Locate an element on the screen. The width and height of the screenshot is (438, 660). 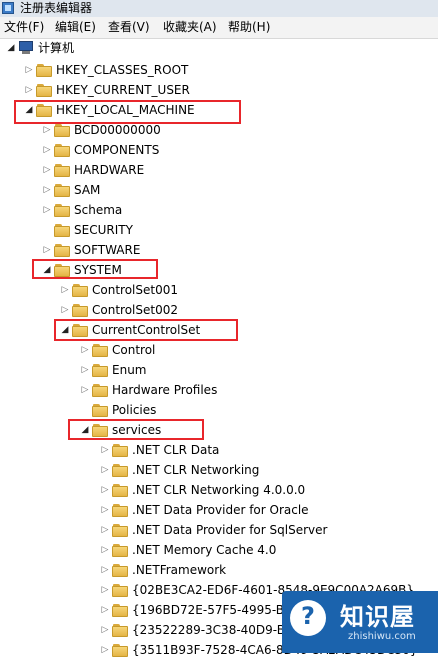
node-label: 计算机 is located at coordinates (56, 48).